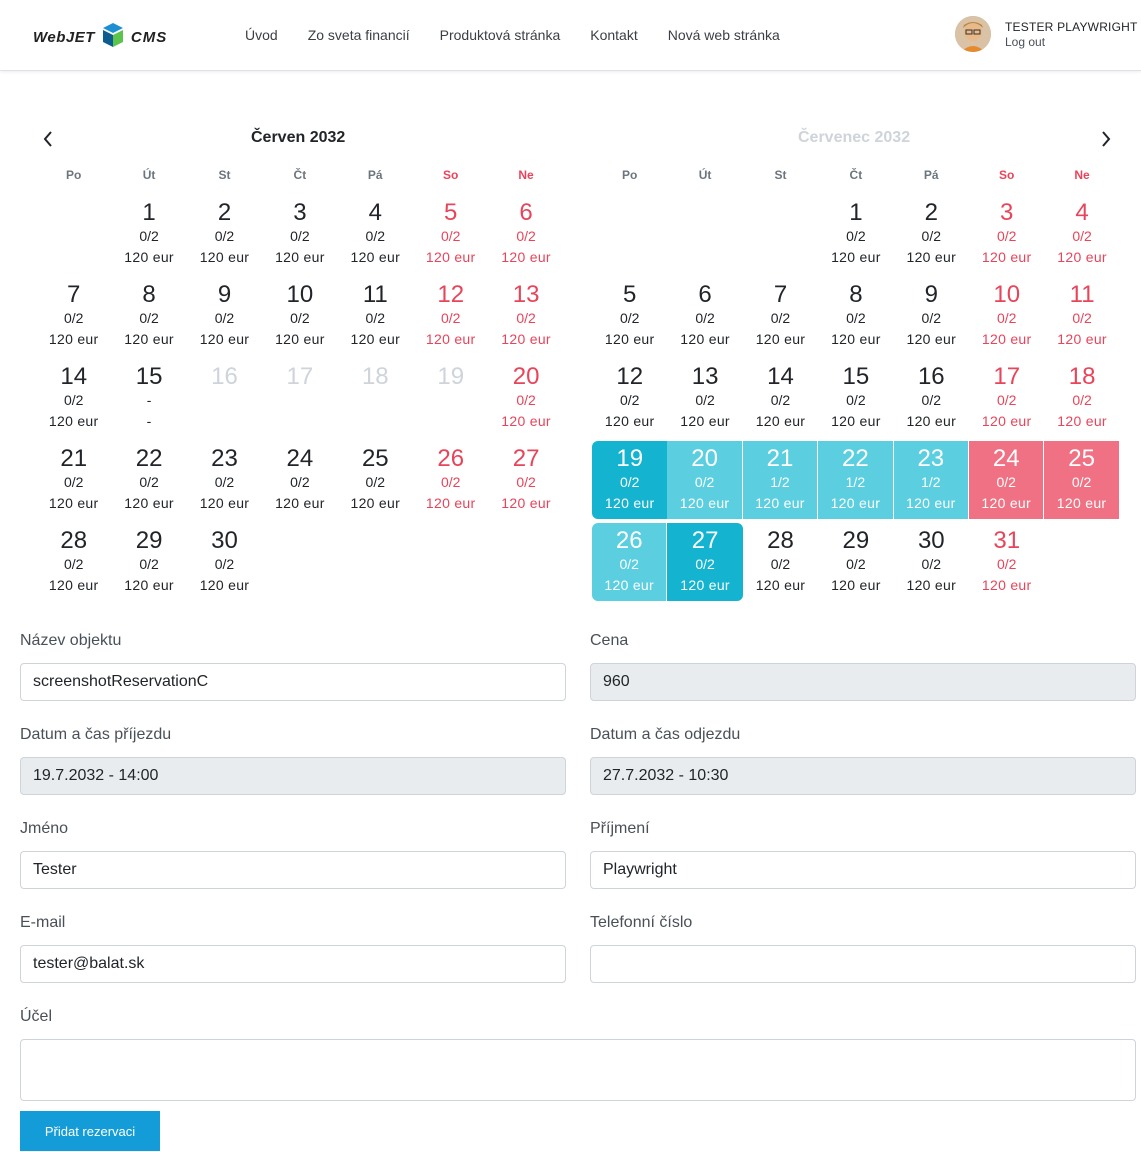 Image resolution: width=1141 pixels, height=1152 pixels. What do you see at coordinates (931, 398) in the screenshot?
I see `calendar-day-16: 16 0/2 120 eur` at bounding box center [931, 398].